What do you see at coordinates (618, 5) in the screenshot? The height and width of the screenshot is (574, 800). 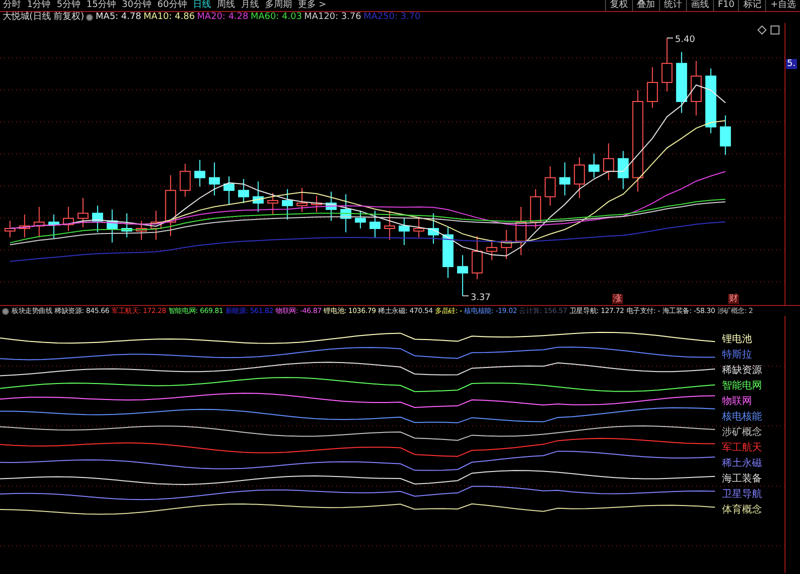 I see `toolbar-button: 复权` at bounding box center [618, 5].